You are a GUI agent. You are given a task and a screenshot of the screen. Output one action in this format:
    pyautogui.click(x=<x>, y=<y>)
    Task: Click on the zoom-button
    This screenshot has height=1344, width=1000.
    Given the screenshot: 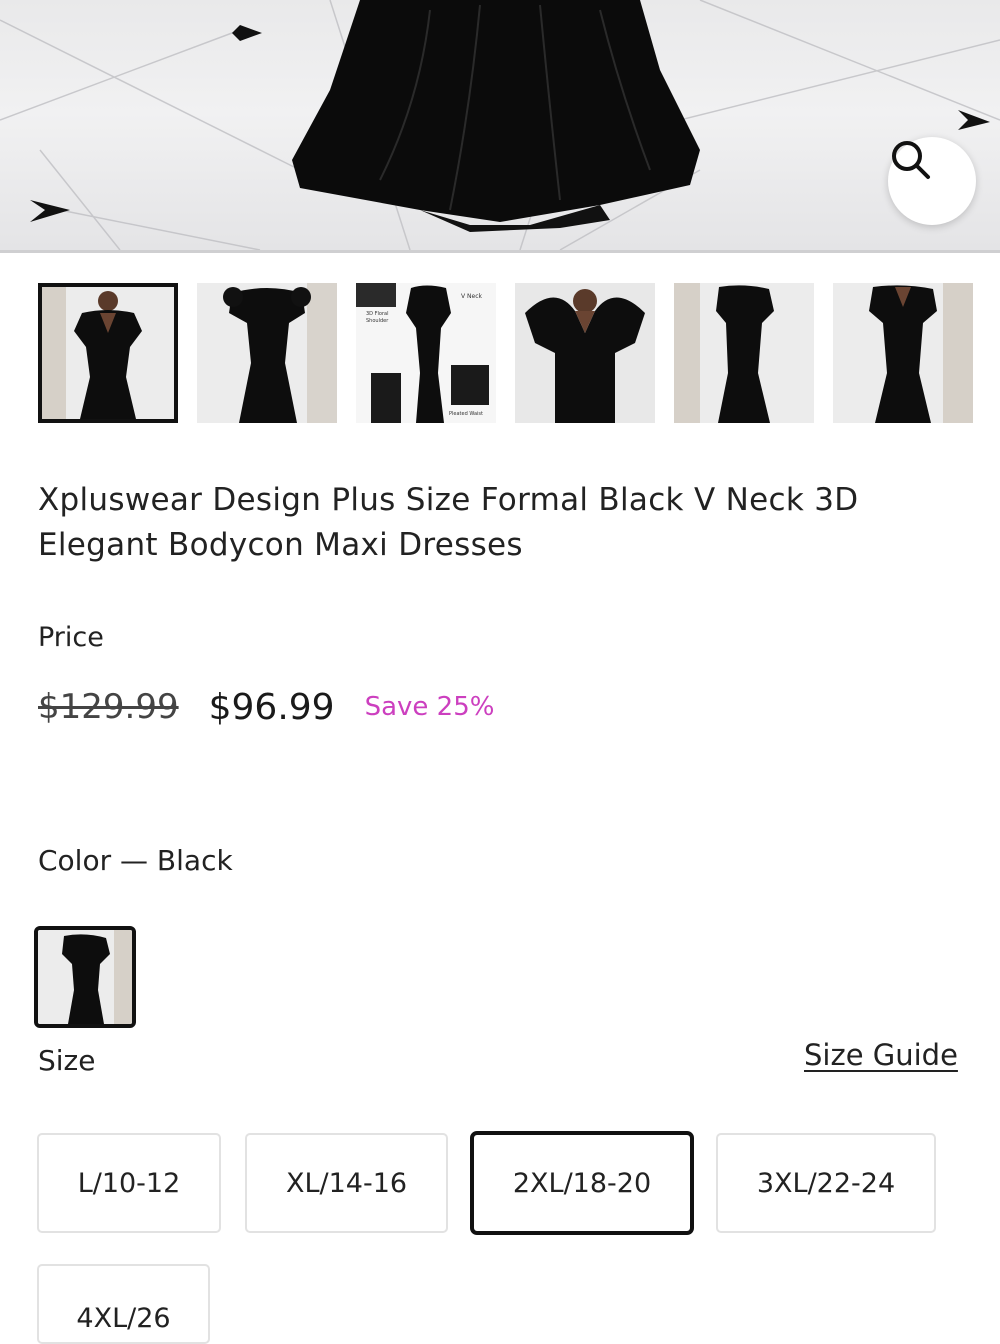 What is the action you would take?
    pyautogui.click(x=932, y=181)
    